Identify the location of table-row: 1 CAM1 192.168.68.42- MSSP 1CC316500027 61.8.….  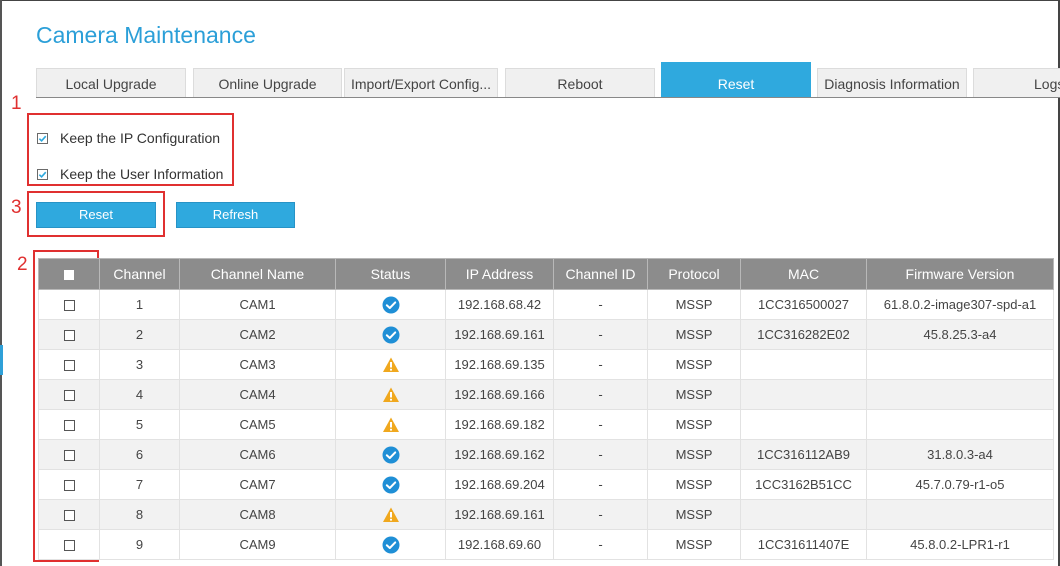
(546, 304).